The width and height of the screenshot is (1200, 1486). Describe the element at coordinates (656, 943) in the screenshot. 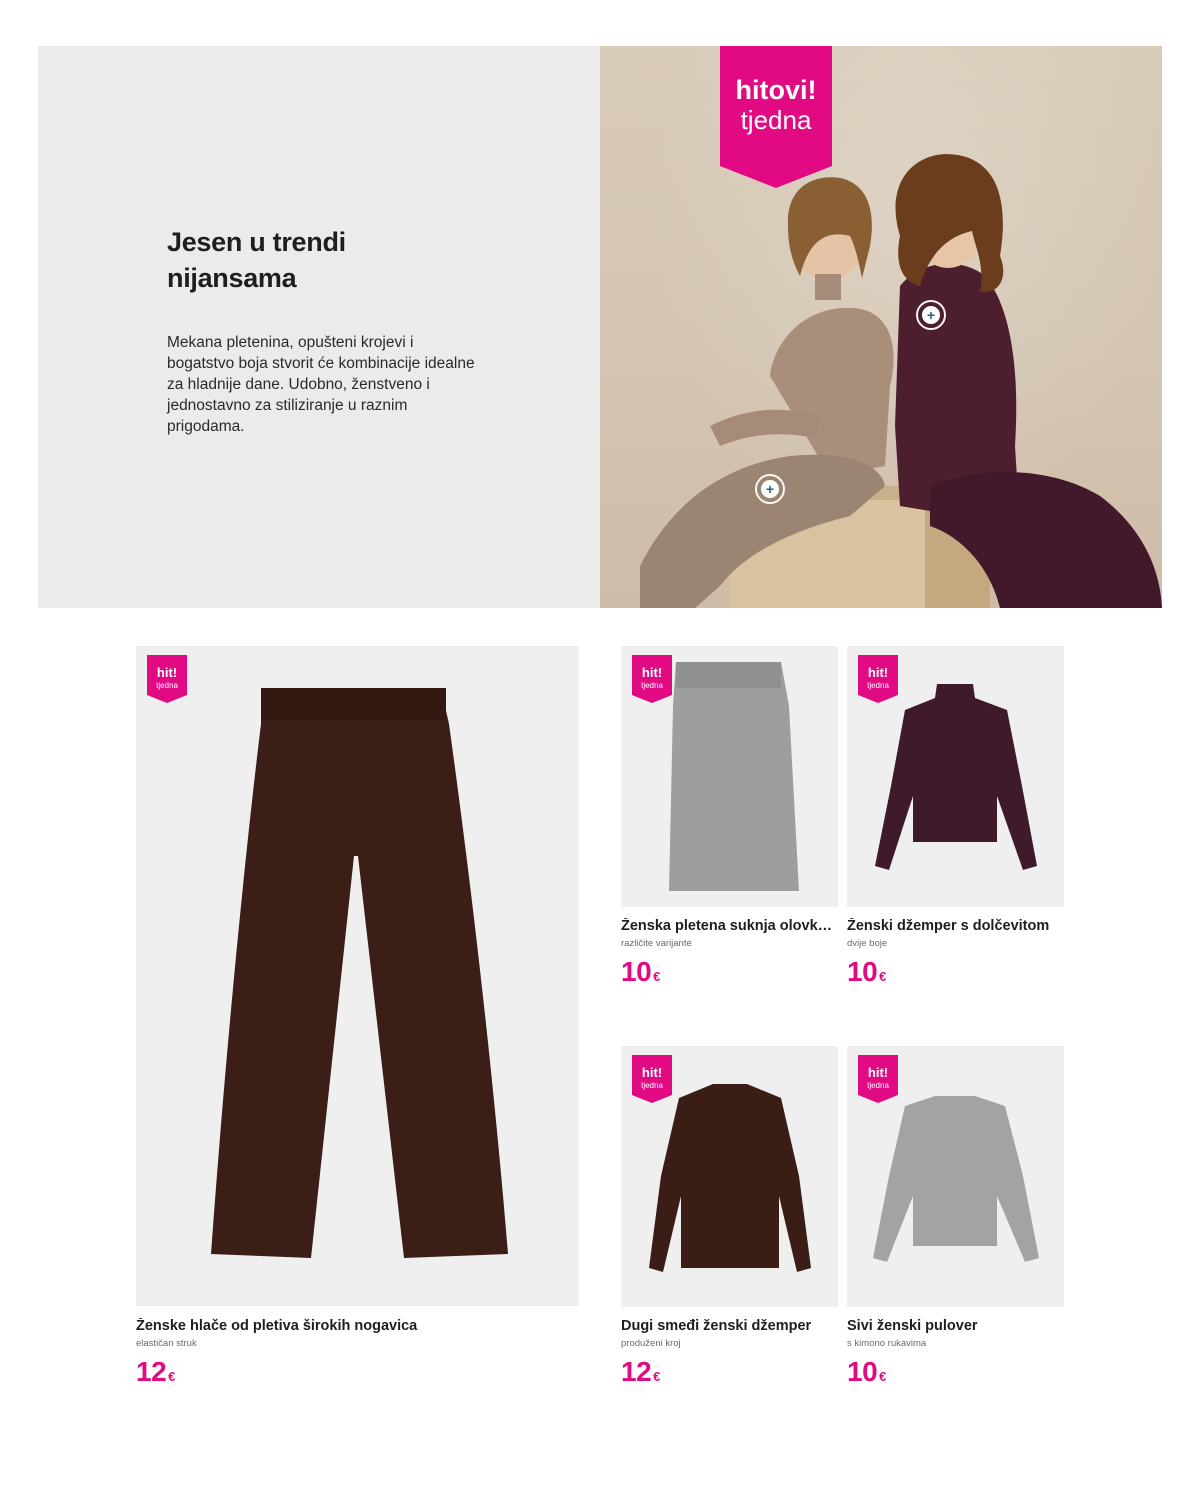

I see `product-subtitle: različite varijante` at that location.